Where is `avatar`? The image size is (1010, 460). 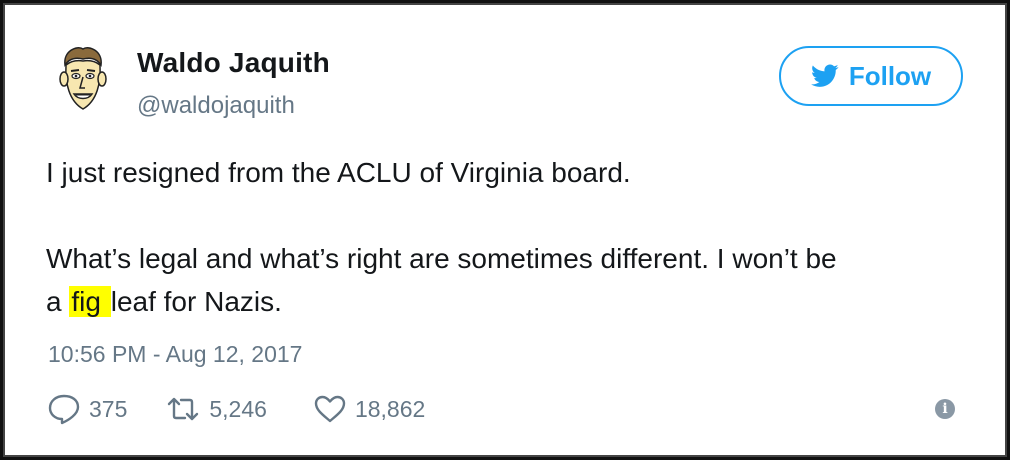
avatar is located at coordinates (83, 79).